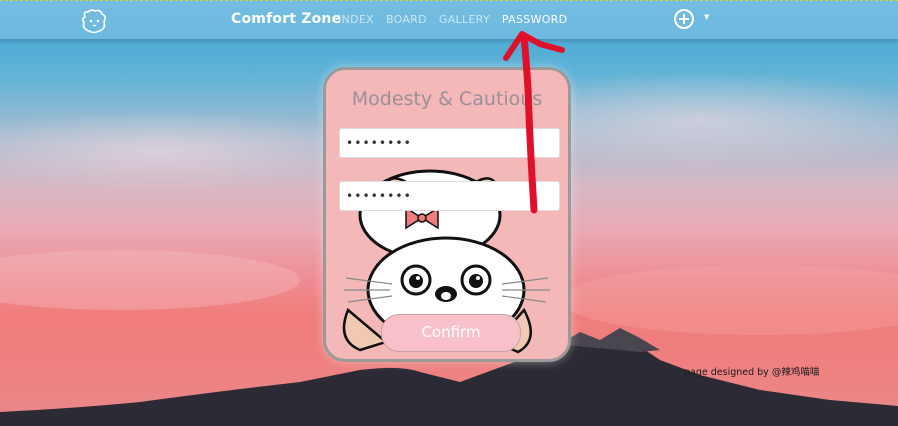 Image resolution: width=898 pixels, height=426 pixels. I want to click on password-input-1: ••••••••, so click(449, 143).